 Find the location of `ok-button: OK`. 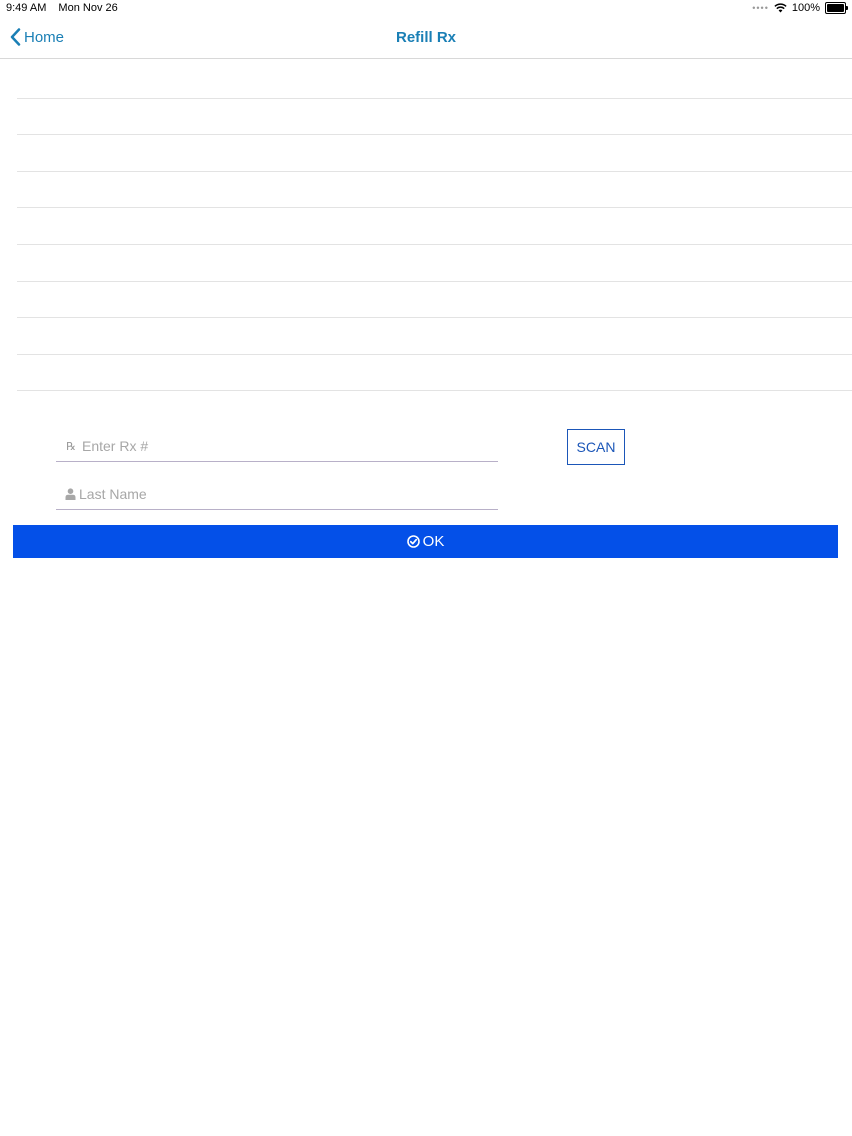

ok-button: OK is located at coordinates (425, 541).